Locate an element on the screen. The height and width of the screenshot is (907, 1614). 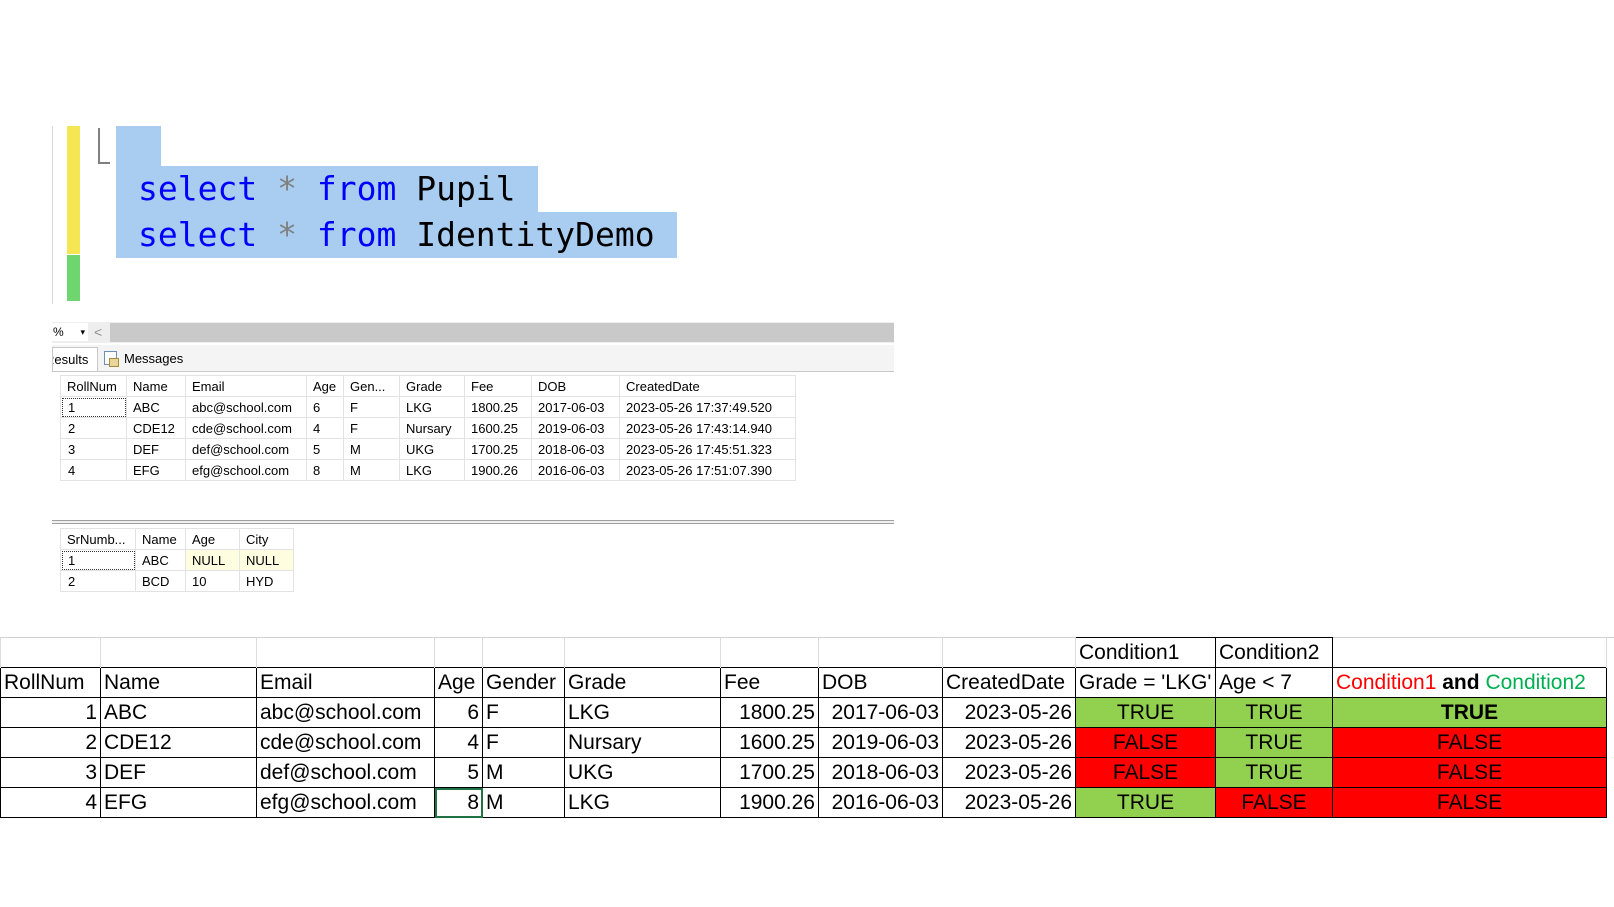
active-sheet-cell: 8 is located at coordinates (458, 802).